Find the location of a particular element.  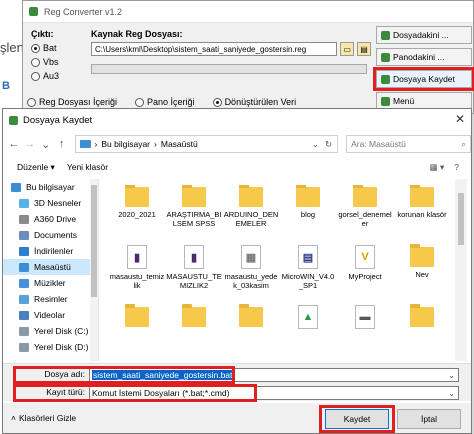

file-item: ARAŞTIRMA_BİLSEM SPSS is located at coordinates (194, 213).